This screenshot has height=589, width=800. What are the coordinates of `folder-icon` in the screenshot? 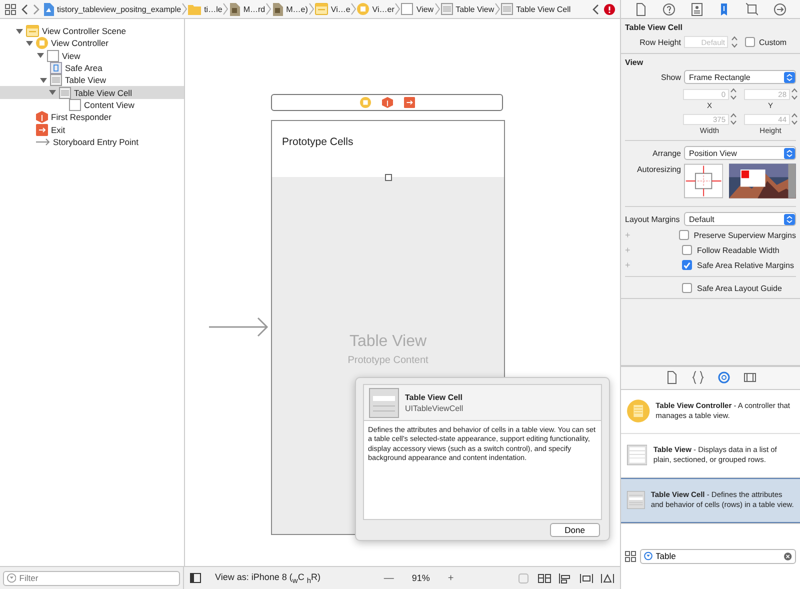 It's located at (195, 9).